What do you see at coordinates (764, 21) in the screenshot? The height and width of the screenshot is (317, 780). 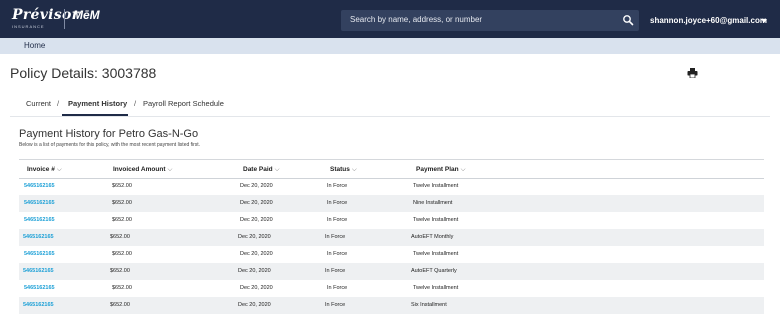 I see `chevron-down-icon` at bounding box center [764, 21].